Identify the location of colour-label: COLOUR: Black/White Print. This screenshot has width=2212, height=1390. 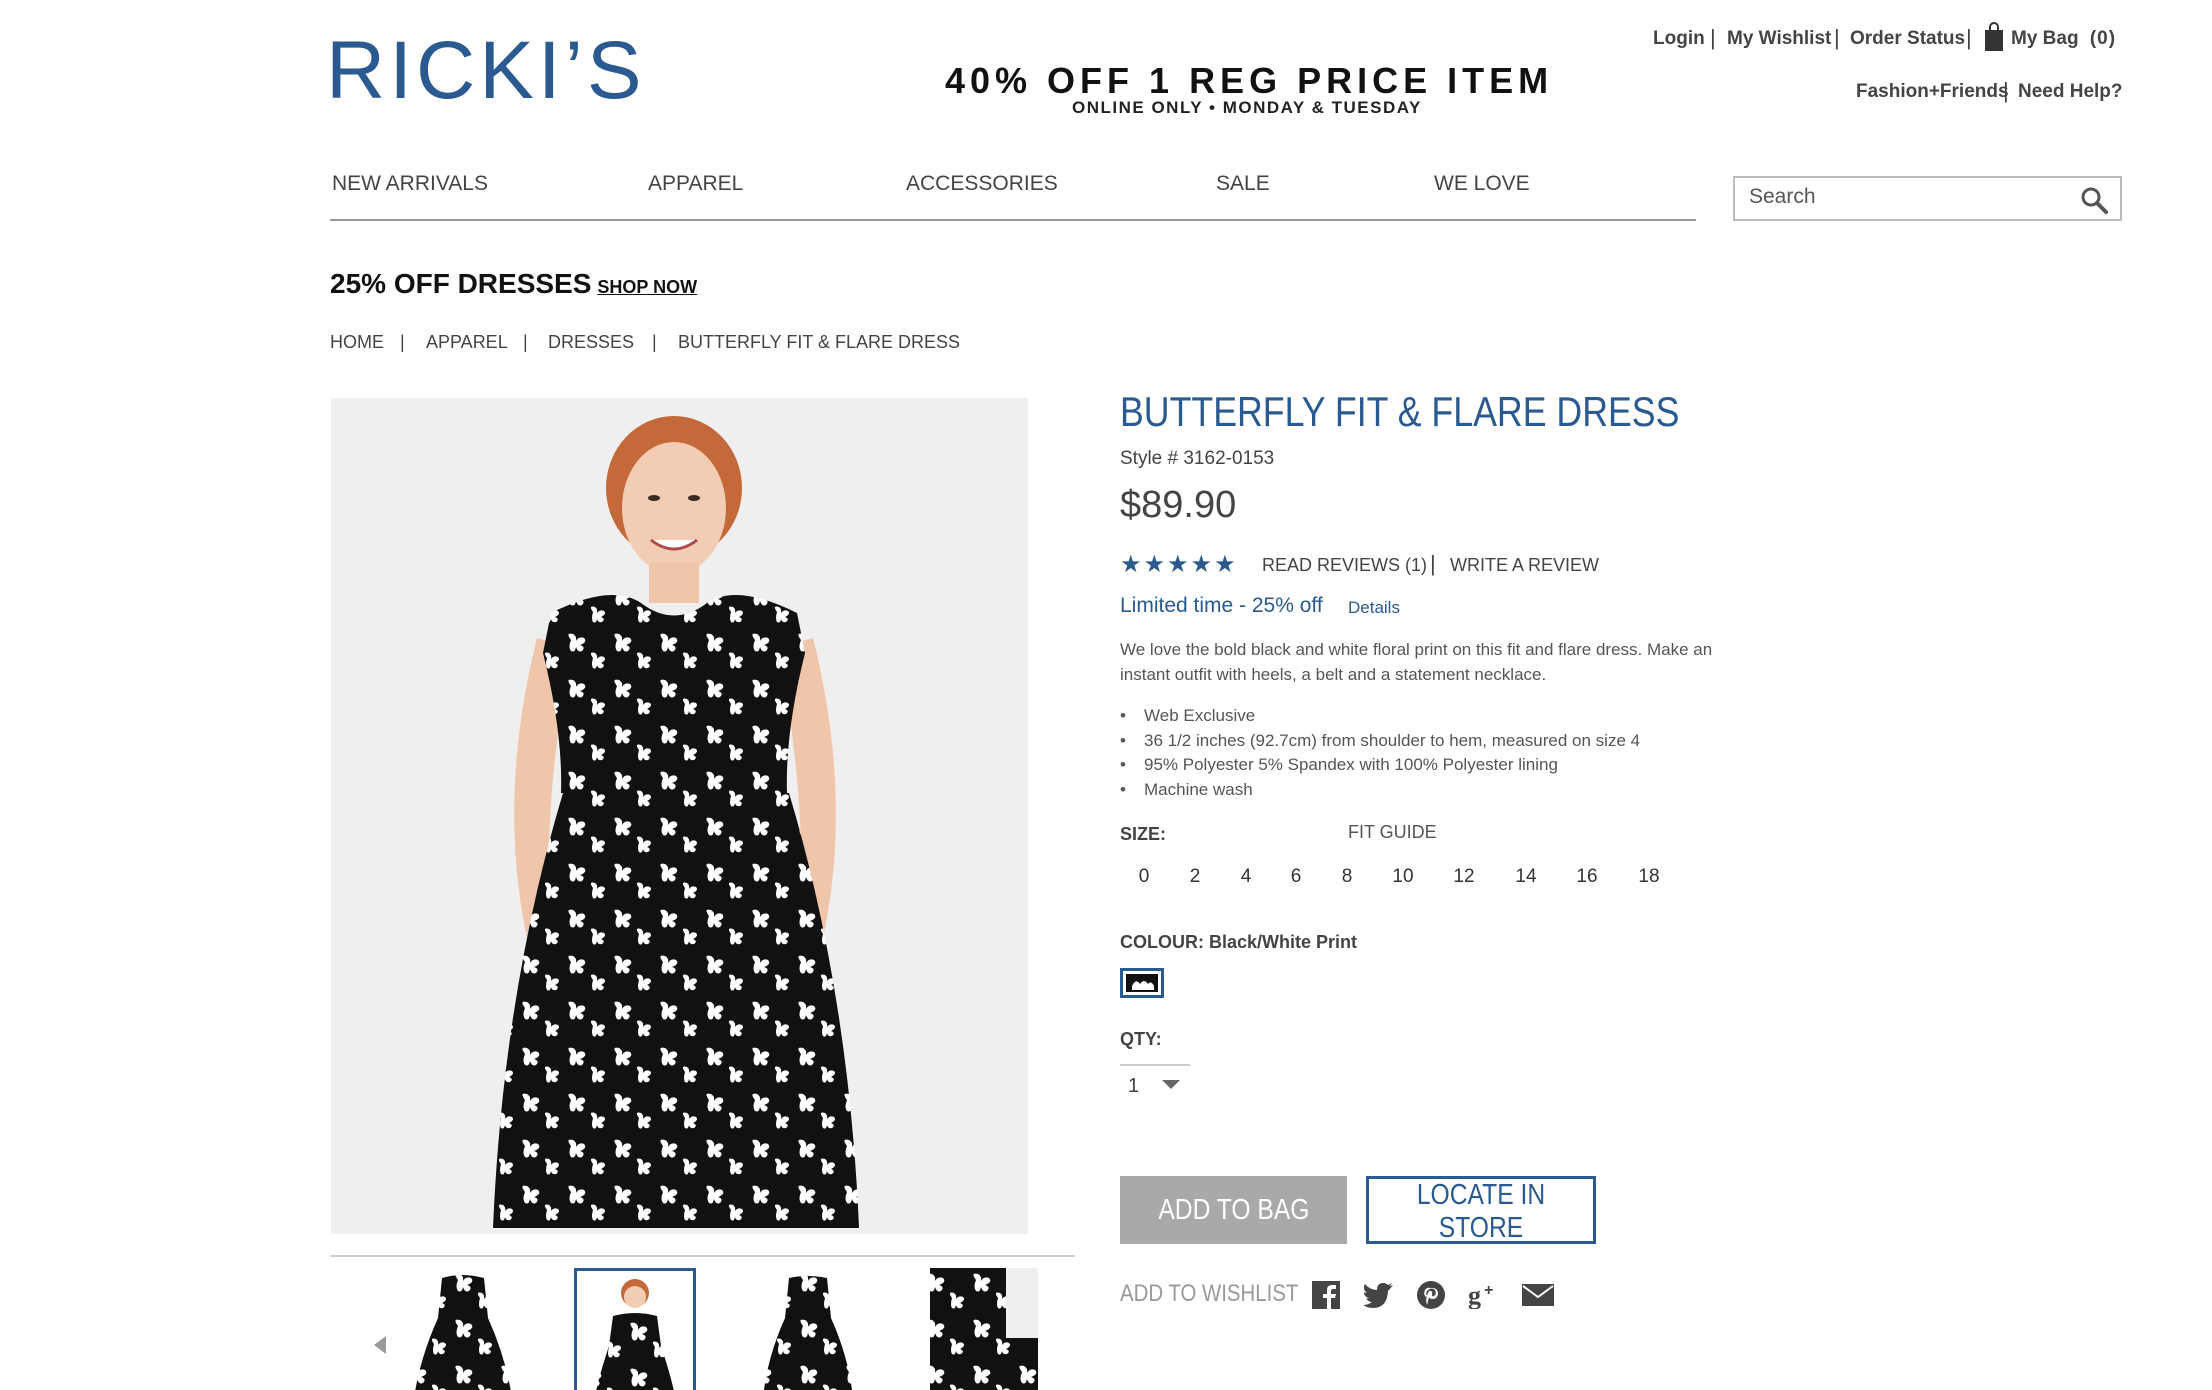
(1239, 942).